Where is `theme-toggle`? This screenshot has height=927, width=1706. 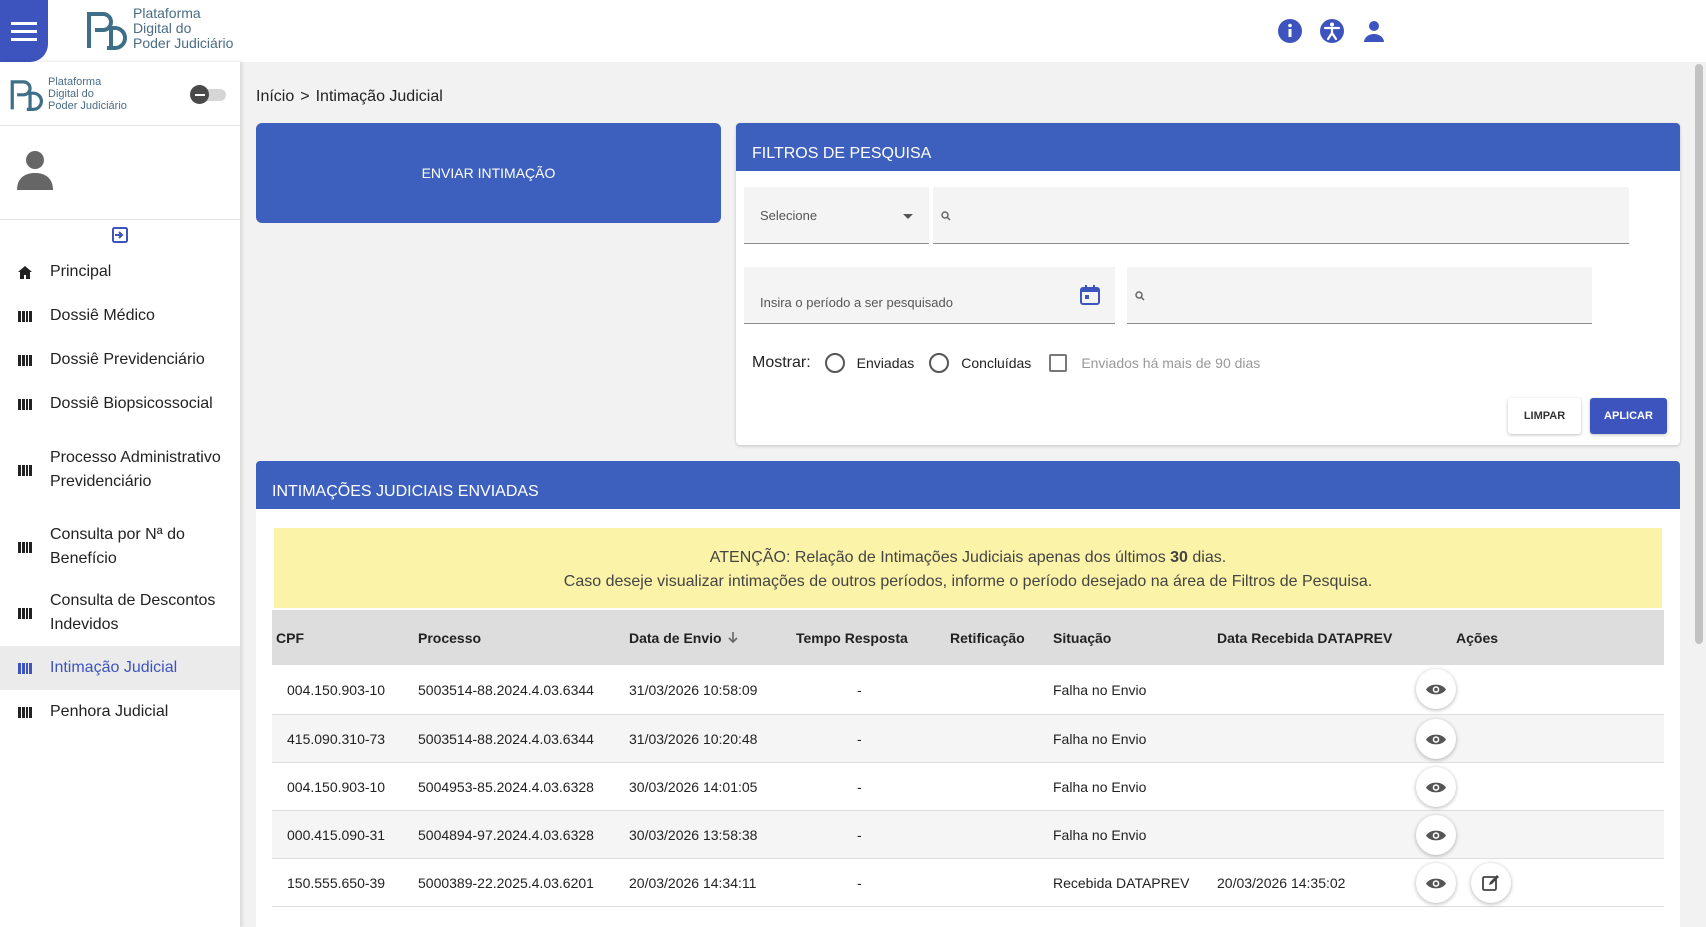
theme-toggle is located at coordinates (209, 94).